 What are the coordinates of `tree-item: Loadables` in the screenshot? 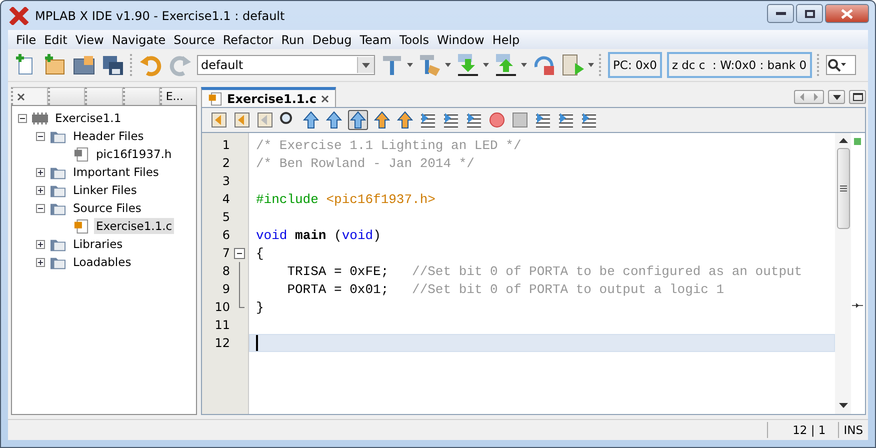 It's located at (102, 262).